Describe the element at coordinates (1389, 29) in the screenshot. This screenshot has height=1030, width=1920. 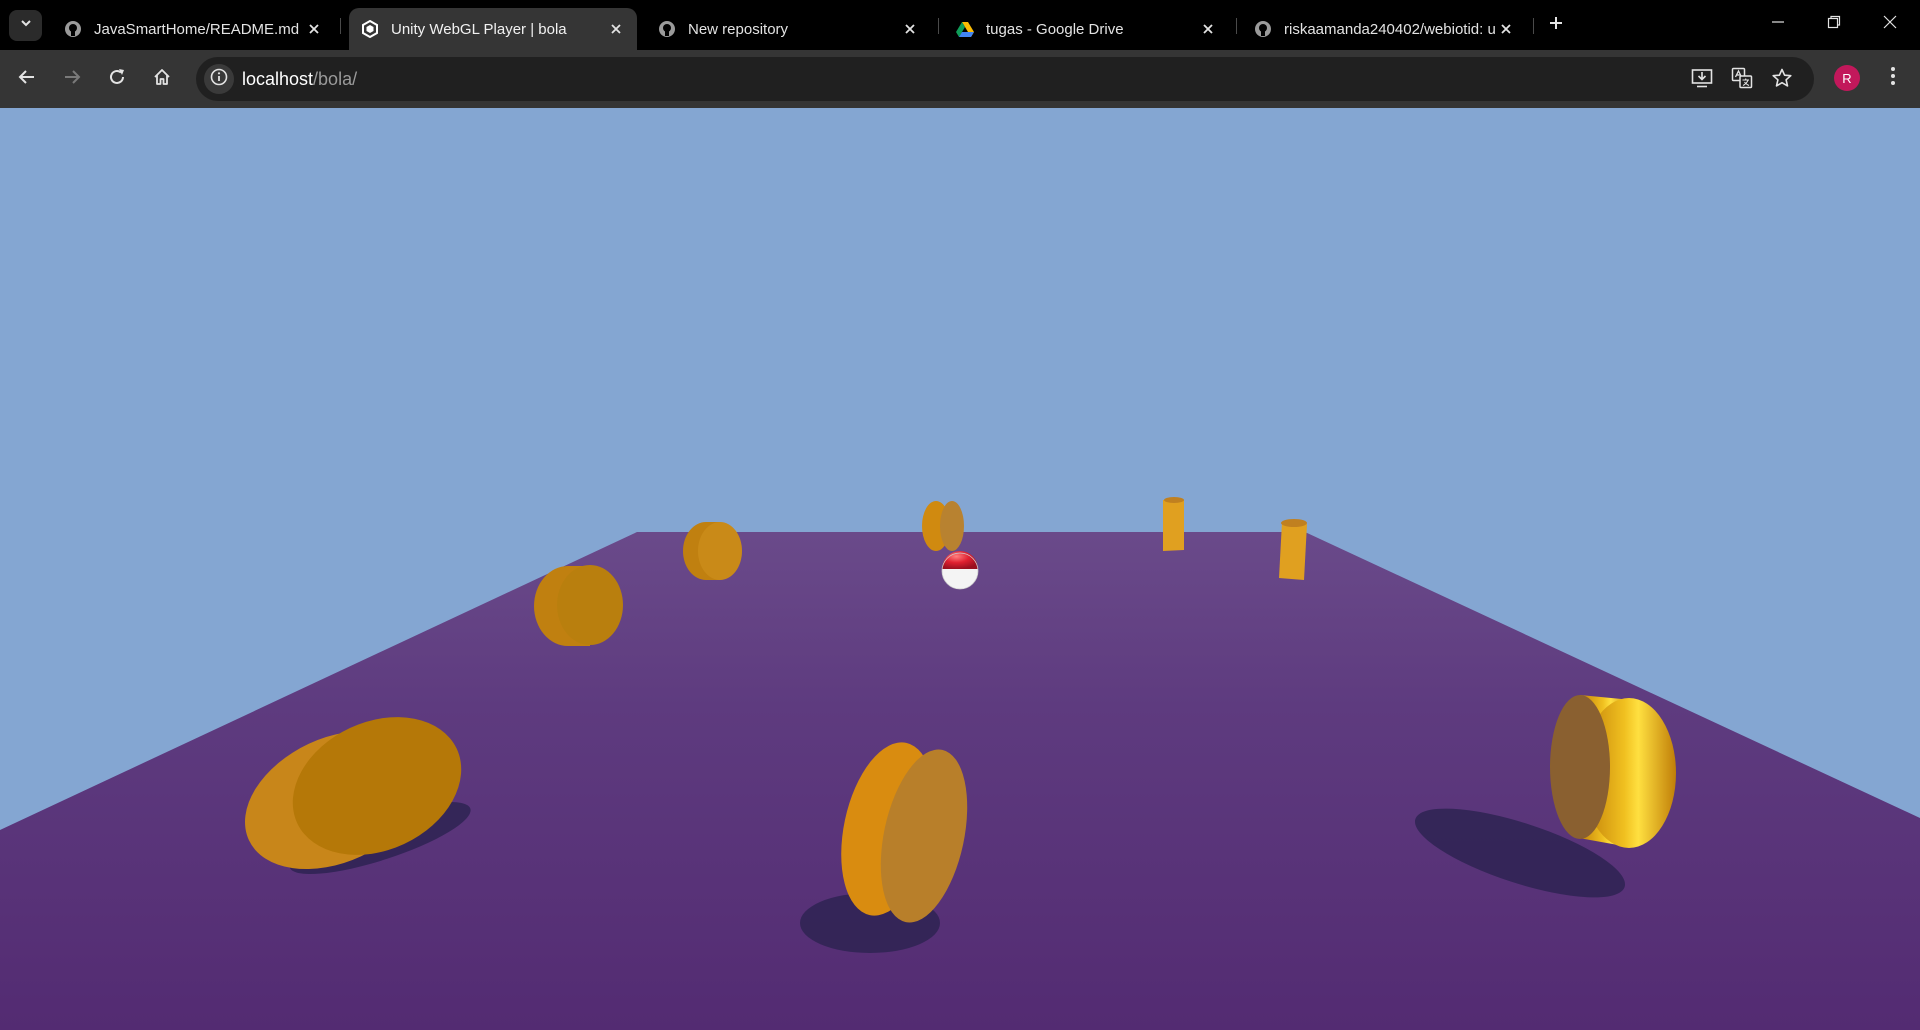
I see `tab-title: riskaamanda240402/webiotid: u` at that location.